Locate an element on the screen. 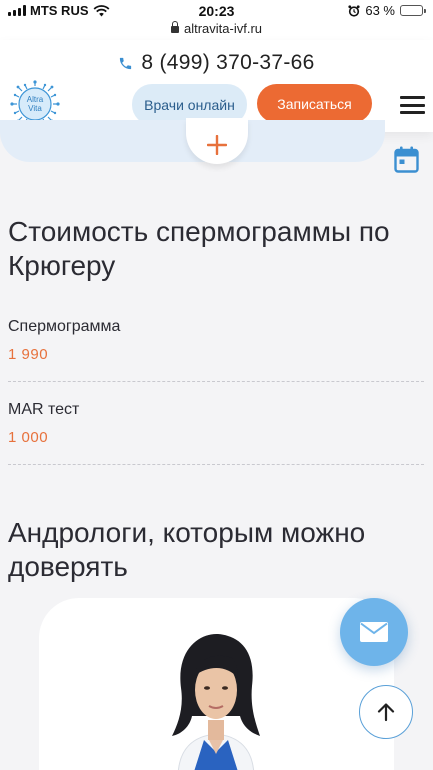 The image size is (433, 770). status-bar: MTS RUS 20:23 altravita-ivf.ru 63 % is located at coordinates (216, 20).